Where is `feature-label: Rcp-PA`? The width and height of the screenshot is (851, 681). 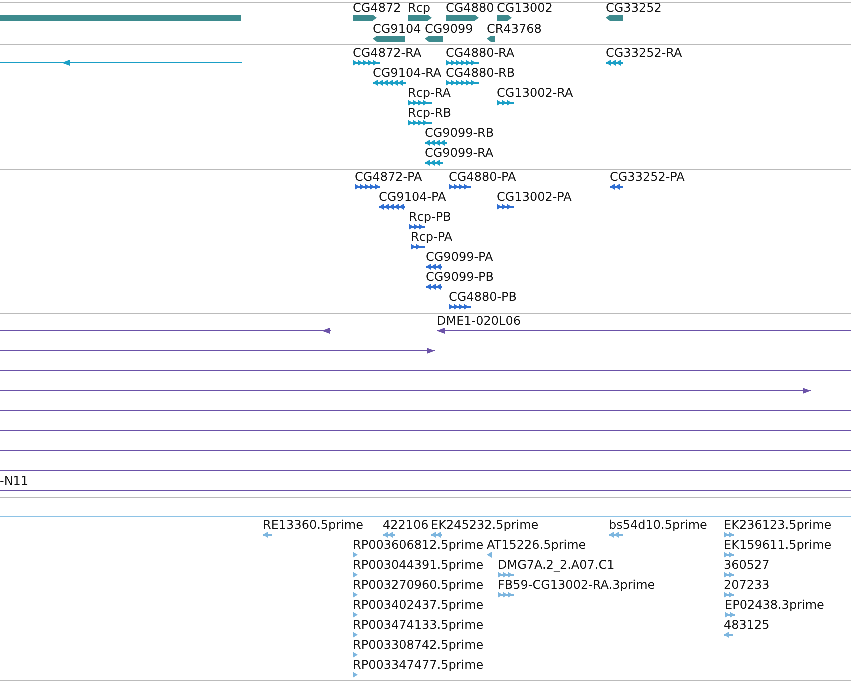
feature-label: Rcp-PA is located at coordinates (432, 237).